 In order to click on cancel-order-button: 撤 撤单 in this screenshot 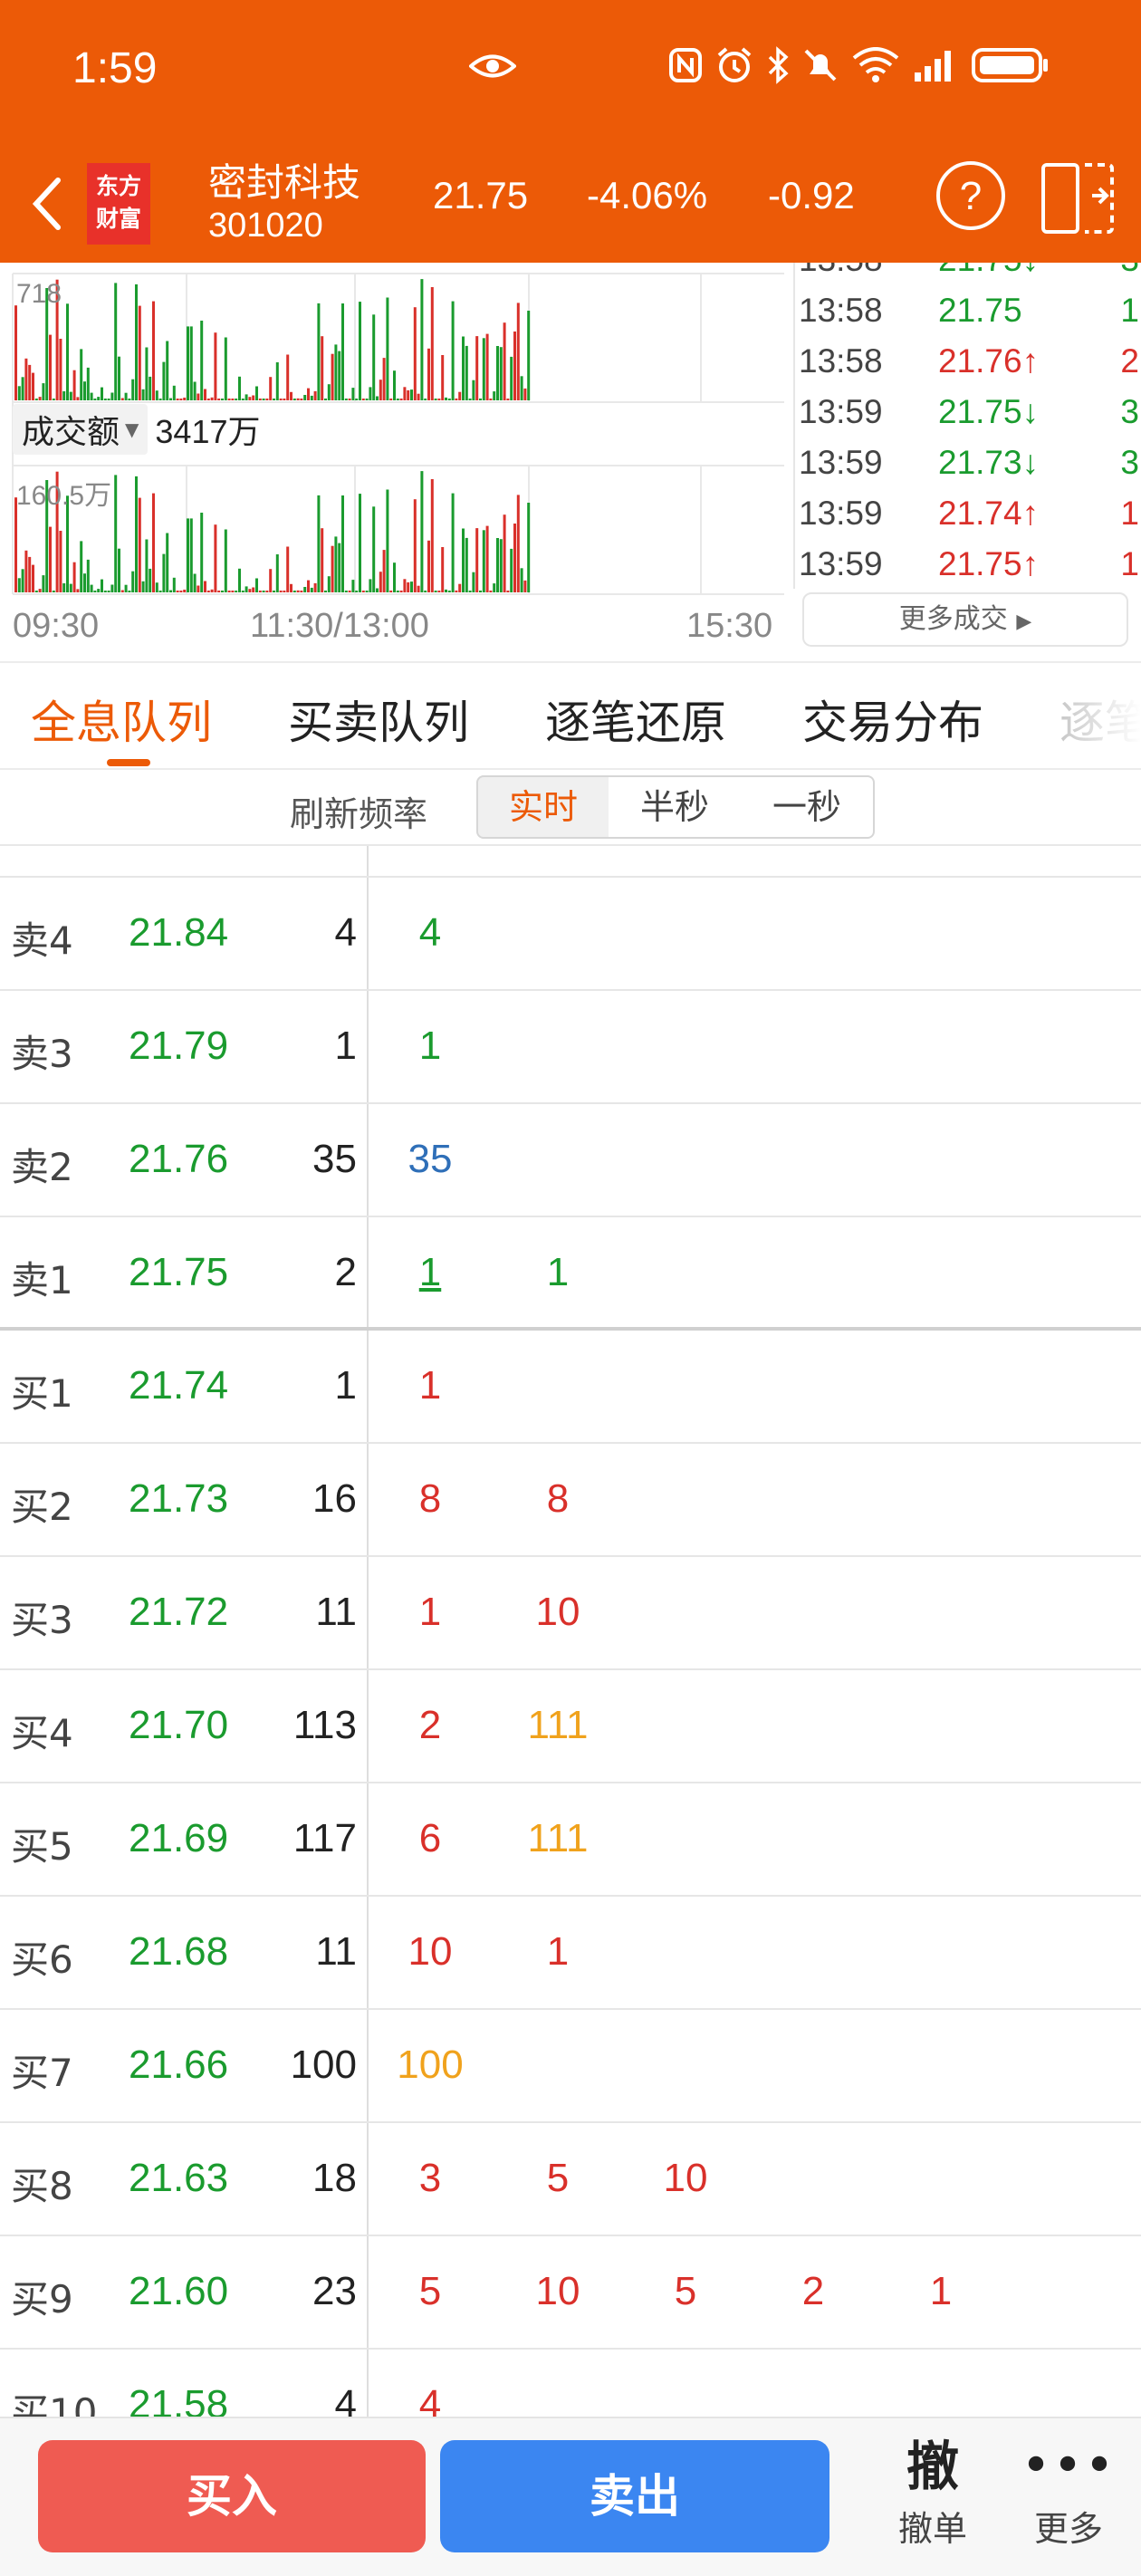, I will do `click(932, 2499)`.